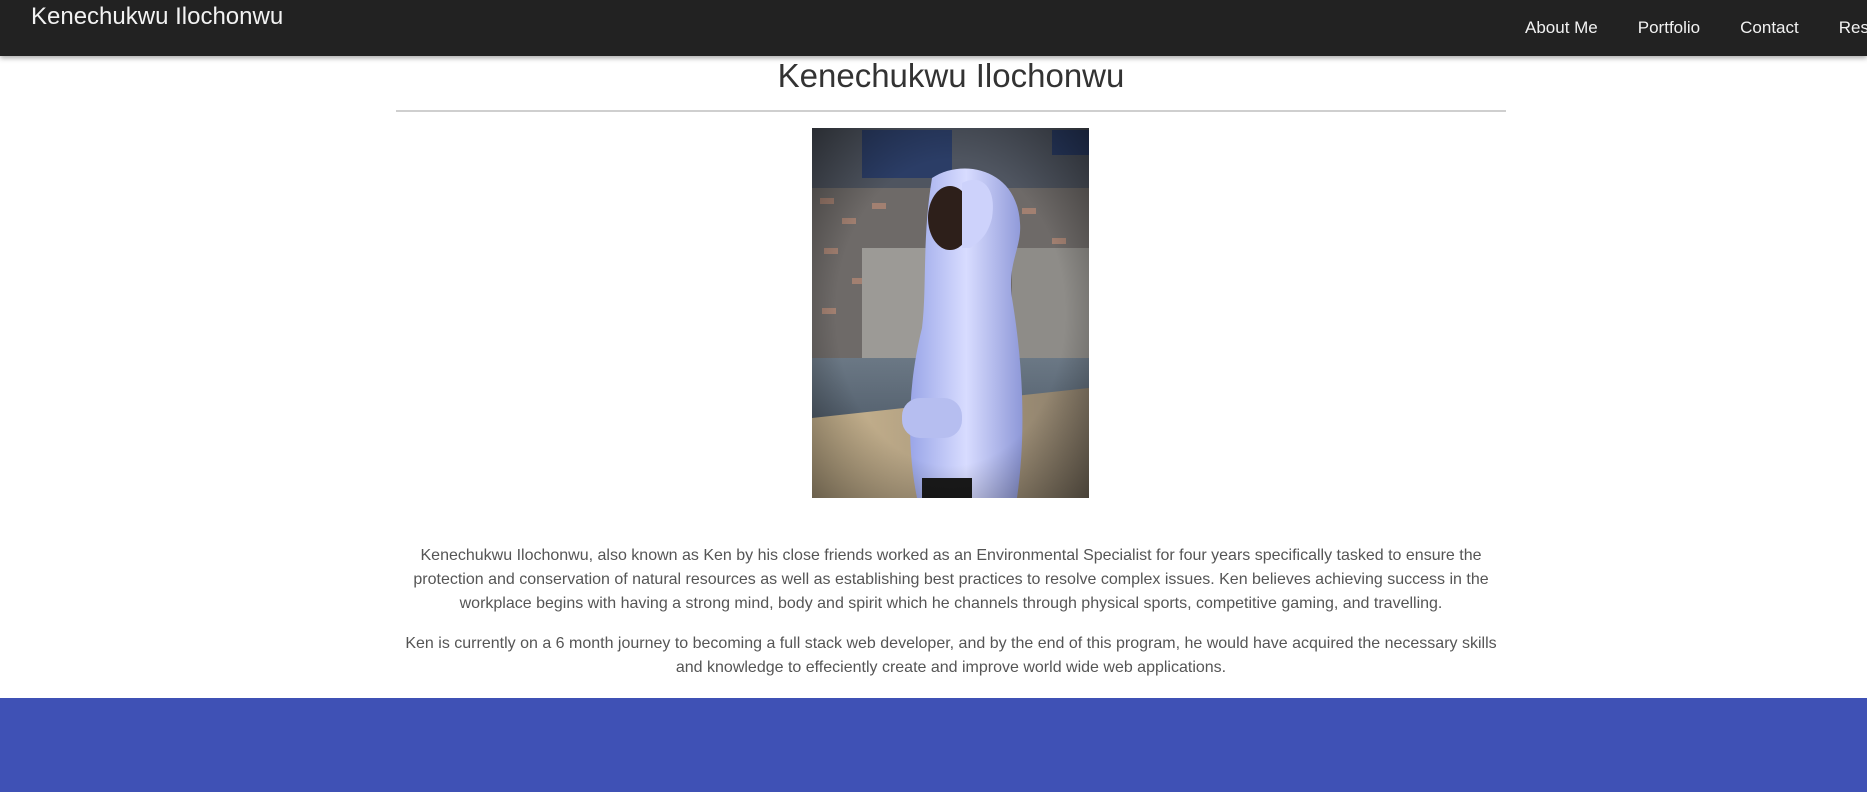  What do you see at coordinates (1853, 28) in the screenshot?
I see `nav-link-resume: Resu` at bounding box center [1853, 28].